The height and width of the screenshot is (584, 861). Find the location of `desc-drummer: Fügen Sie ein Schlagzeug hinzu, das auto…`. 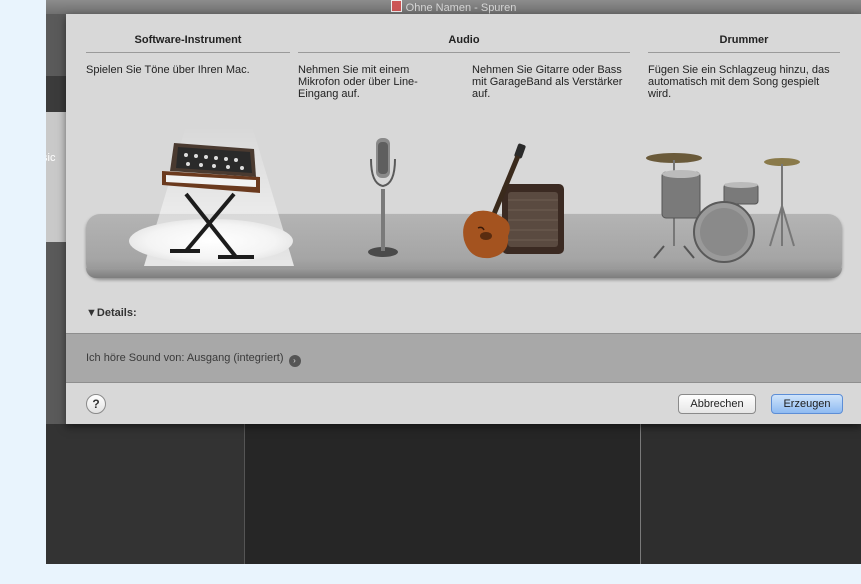

desc-drummer: Fügen Sie ein Schlagzeug hinzu, das auto… is located at coordinates (739, 82).